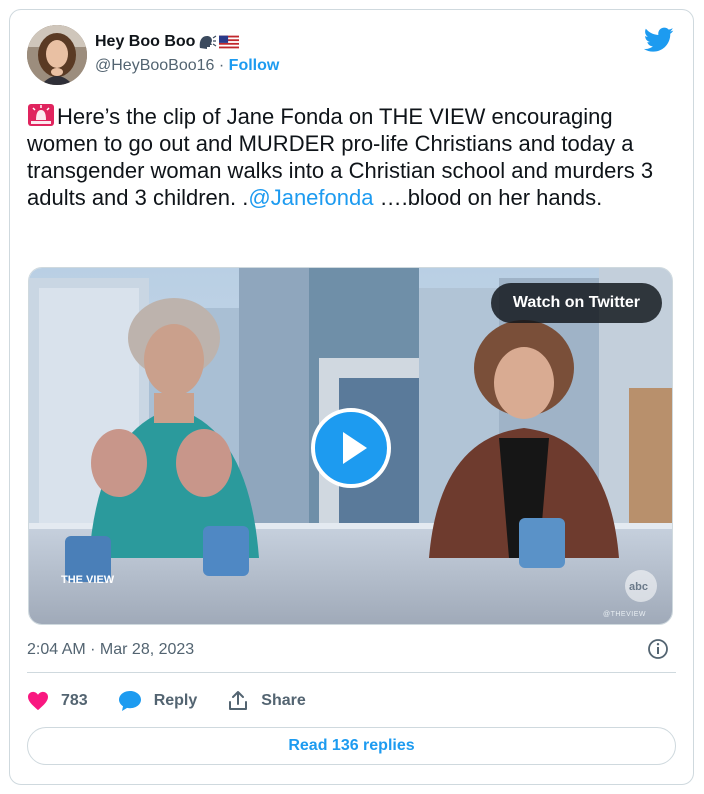  Describe the element at coordinates (41, 115) in the screenshot. I see `rotating-light-icon` at that location.